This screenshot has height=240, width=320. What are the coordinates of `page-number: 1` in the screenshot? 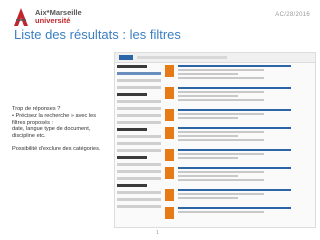 It's located at (157, 233).